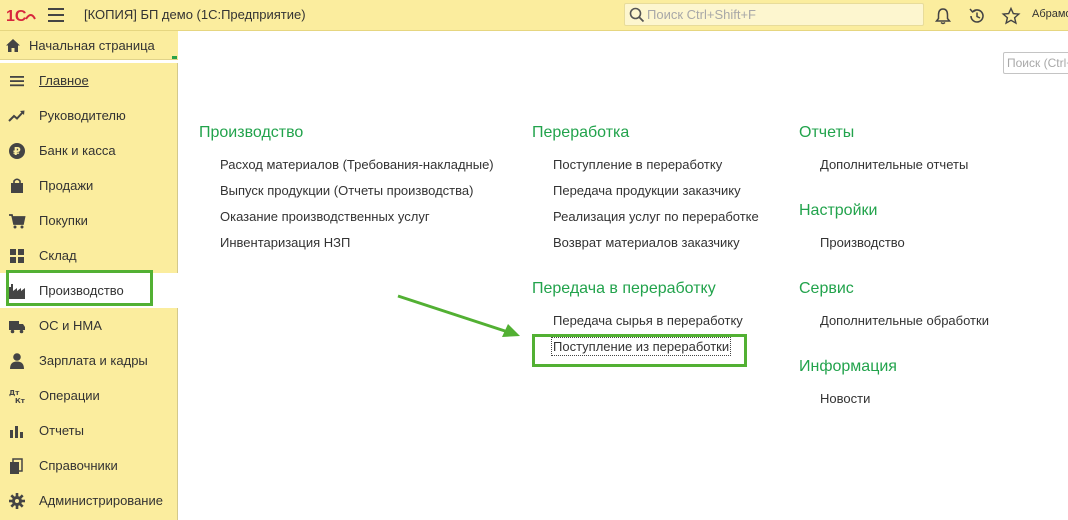 This screenshot has height=520, width=1068. Describe the element at coordinates (58, 255) in the screenshot. I see `sidebar-item-label: Склад` at that location.